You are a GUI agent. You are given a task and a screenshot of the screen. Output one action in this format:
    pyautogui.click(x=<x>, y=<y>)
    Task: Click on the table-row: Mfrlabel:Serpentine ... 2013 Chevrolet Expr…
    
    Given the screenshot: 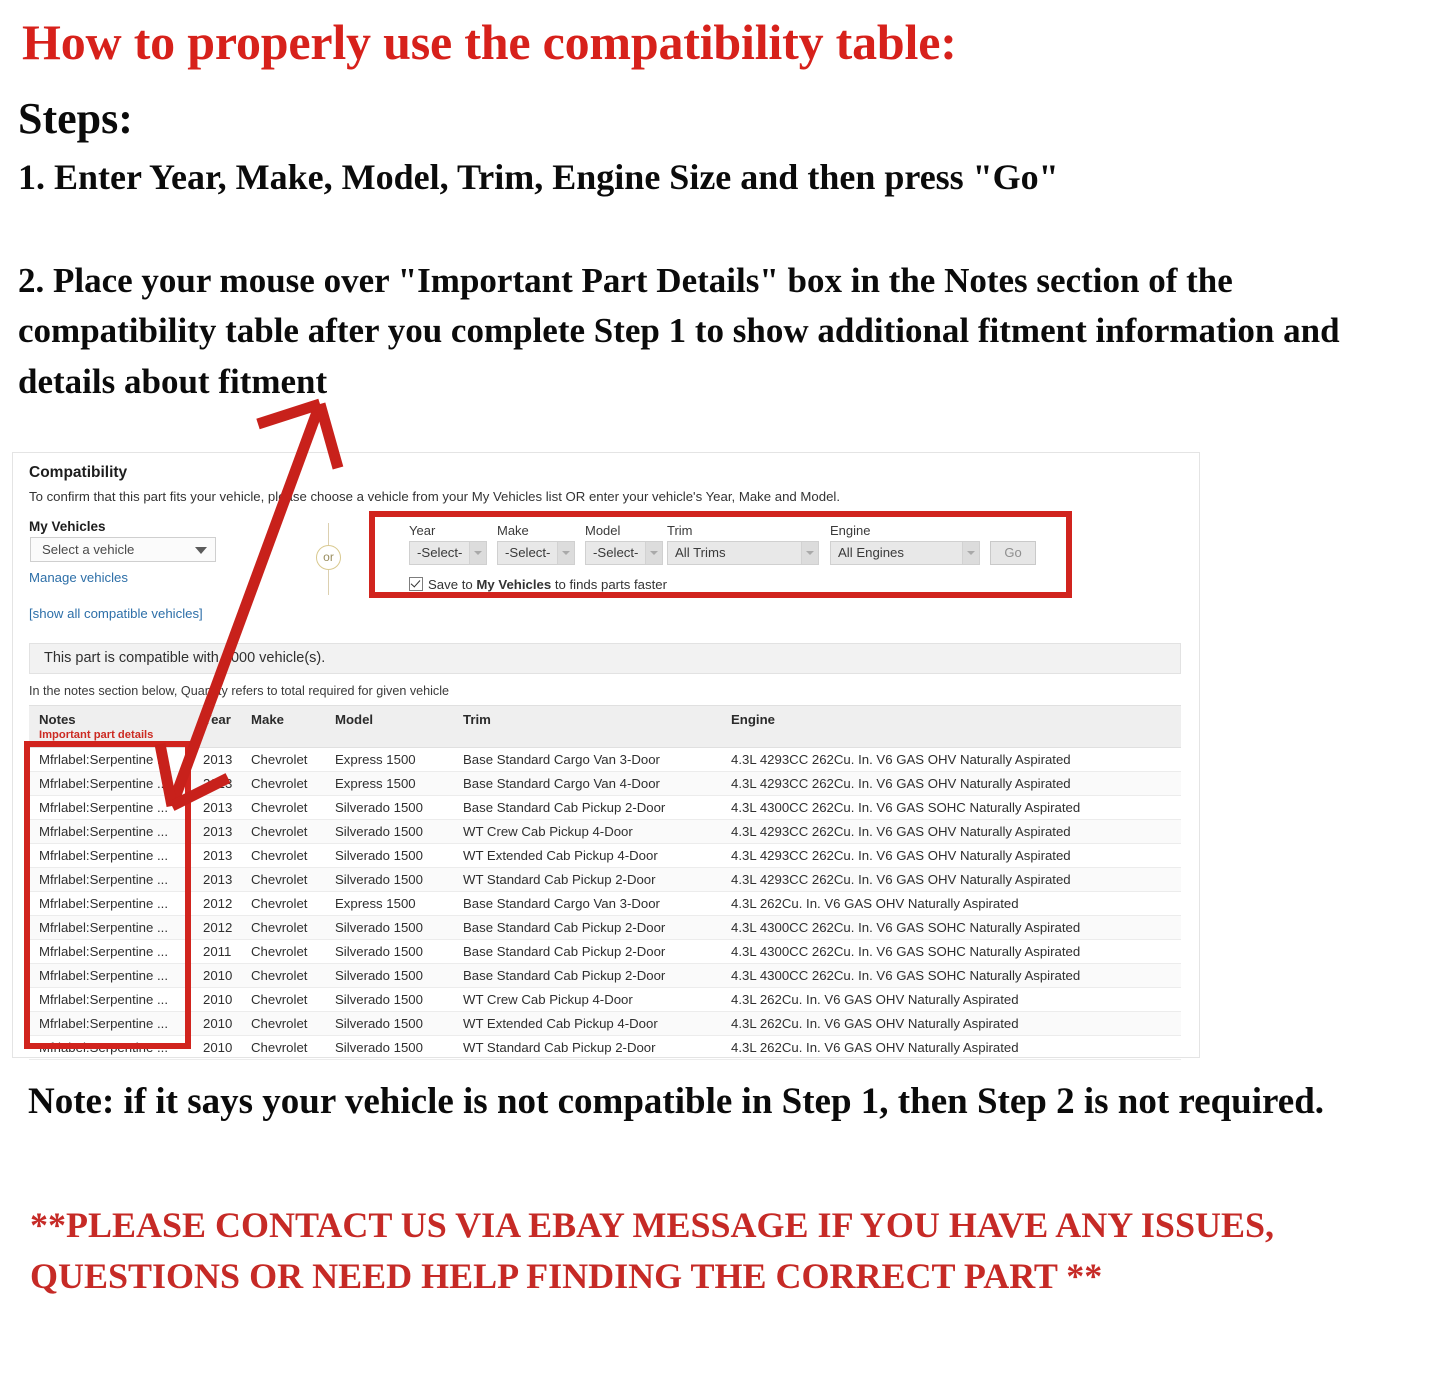 What is the action you would take?
    pyautogui.click(x=605, y=783)
    